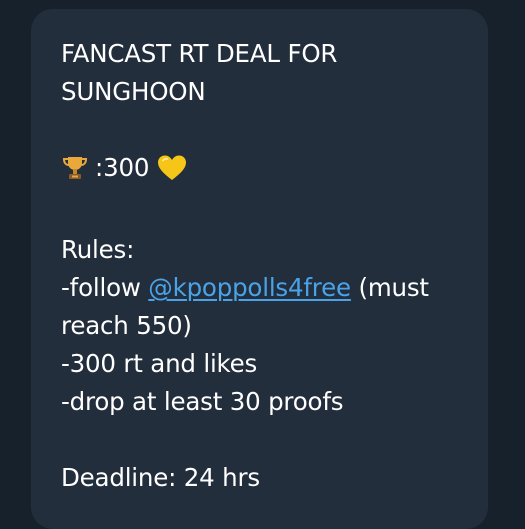 This screenshot has width=525, height=529. I want to click on rule-follow-line: -follow @kpoppolls4free (must, so click(259, 288).